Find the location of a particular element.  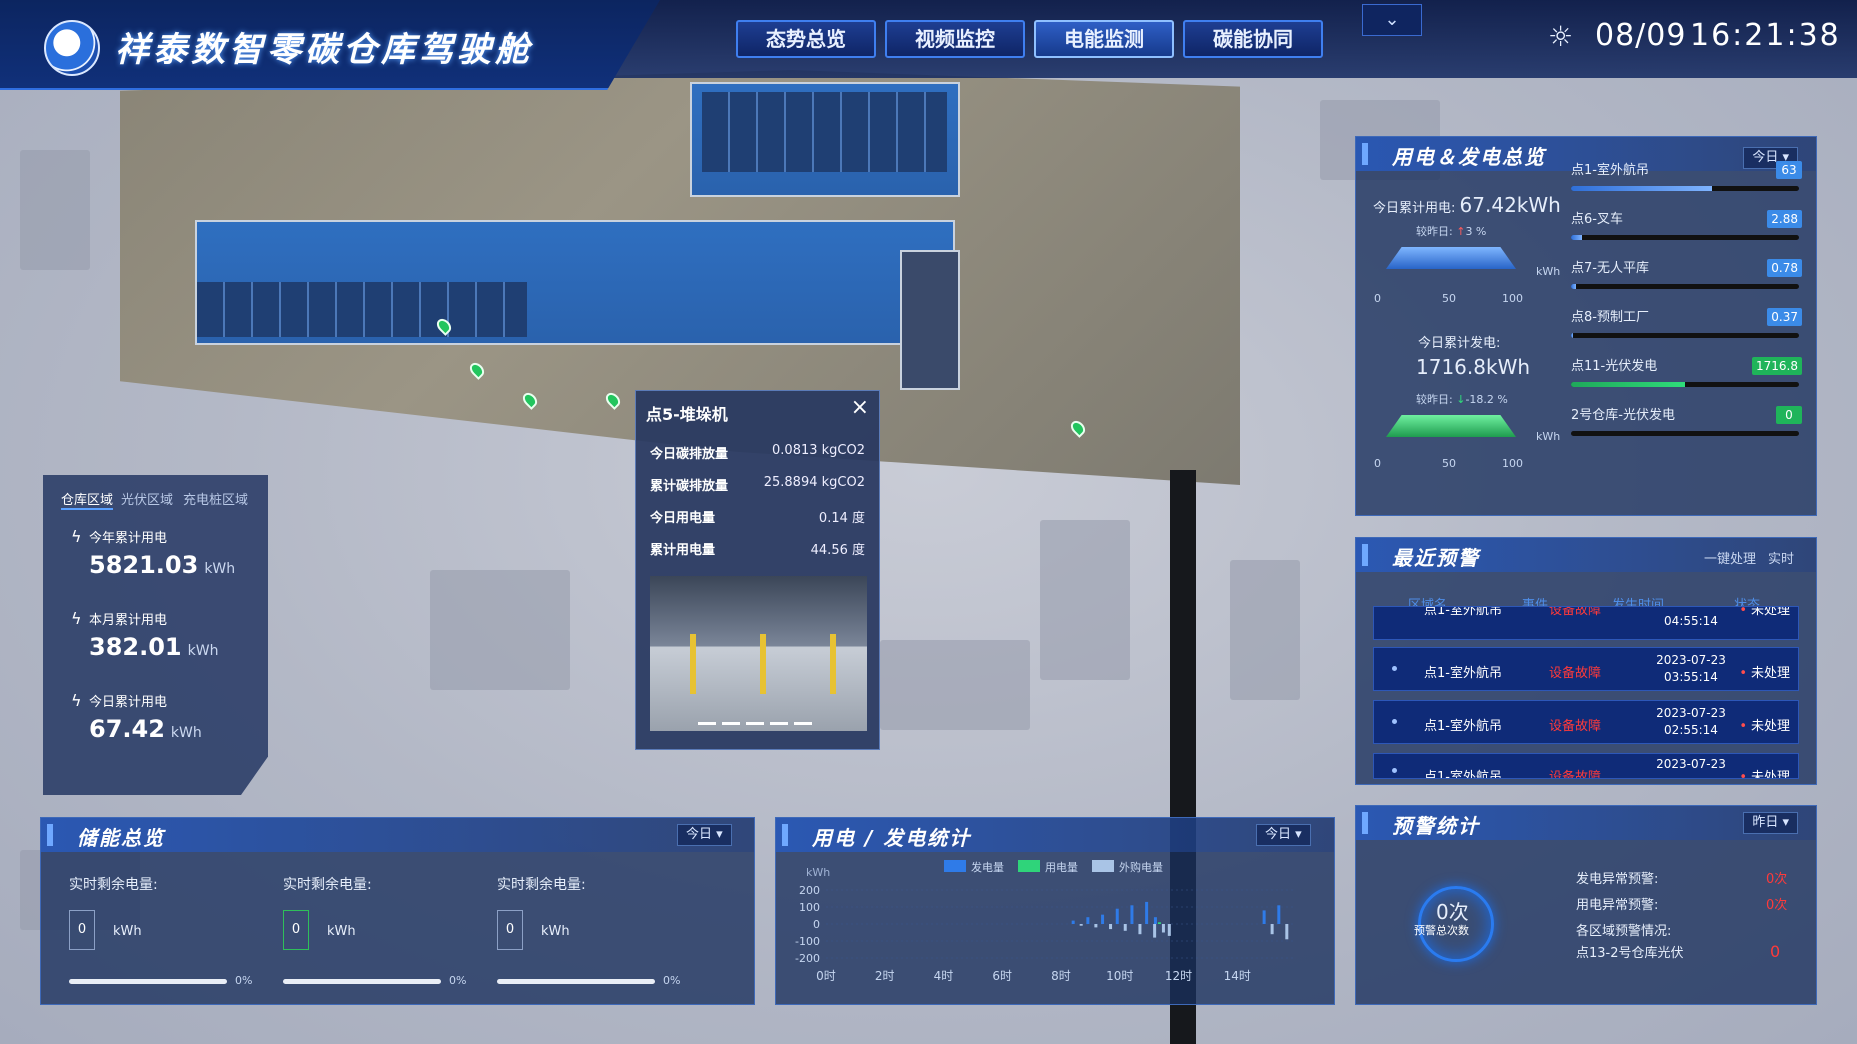

range-select: 昨日 ▾ is located at coordinates (1770, 823).